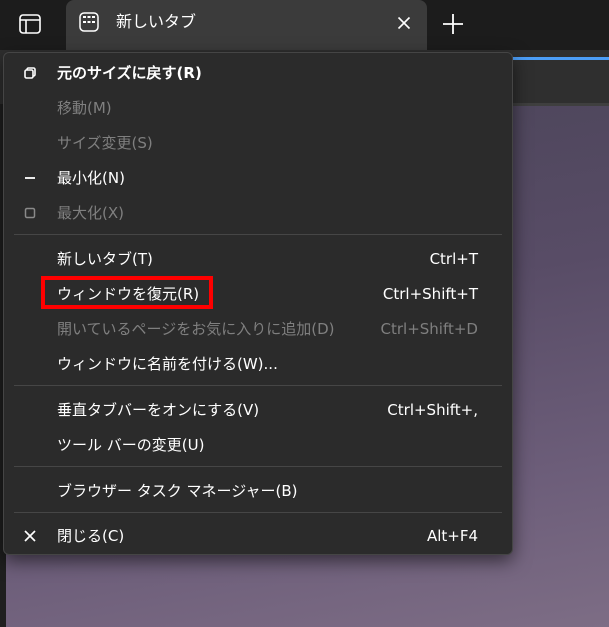 The height and width of the screenshot is (627, 609). Describe the element at coordinates (258, 445) in the screenshot. I see `menu-item-customize-toolbar: ツール バーの変更(U)` at that location.